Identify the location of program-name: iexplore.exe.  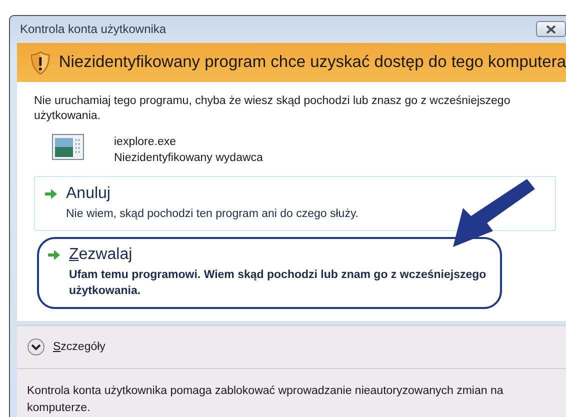
(146, 142).